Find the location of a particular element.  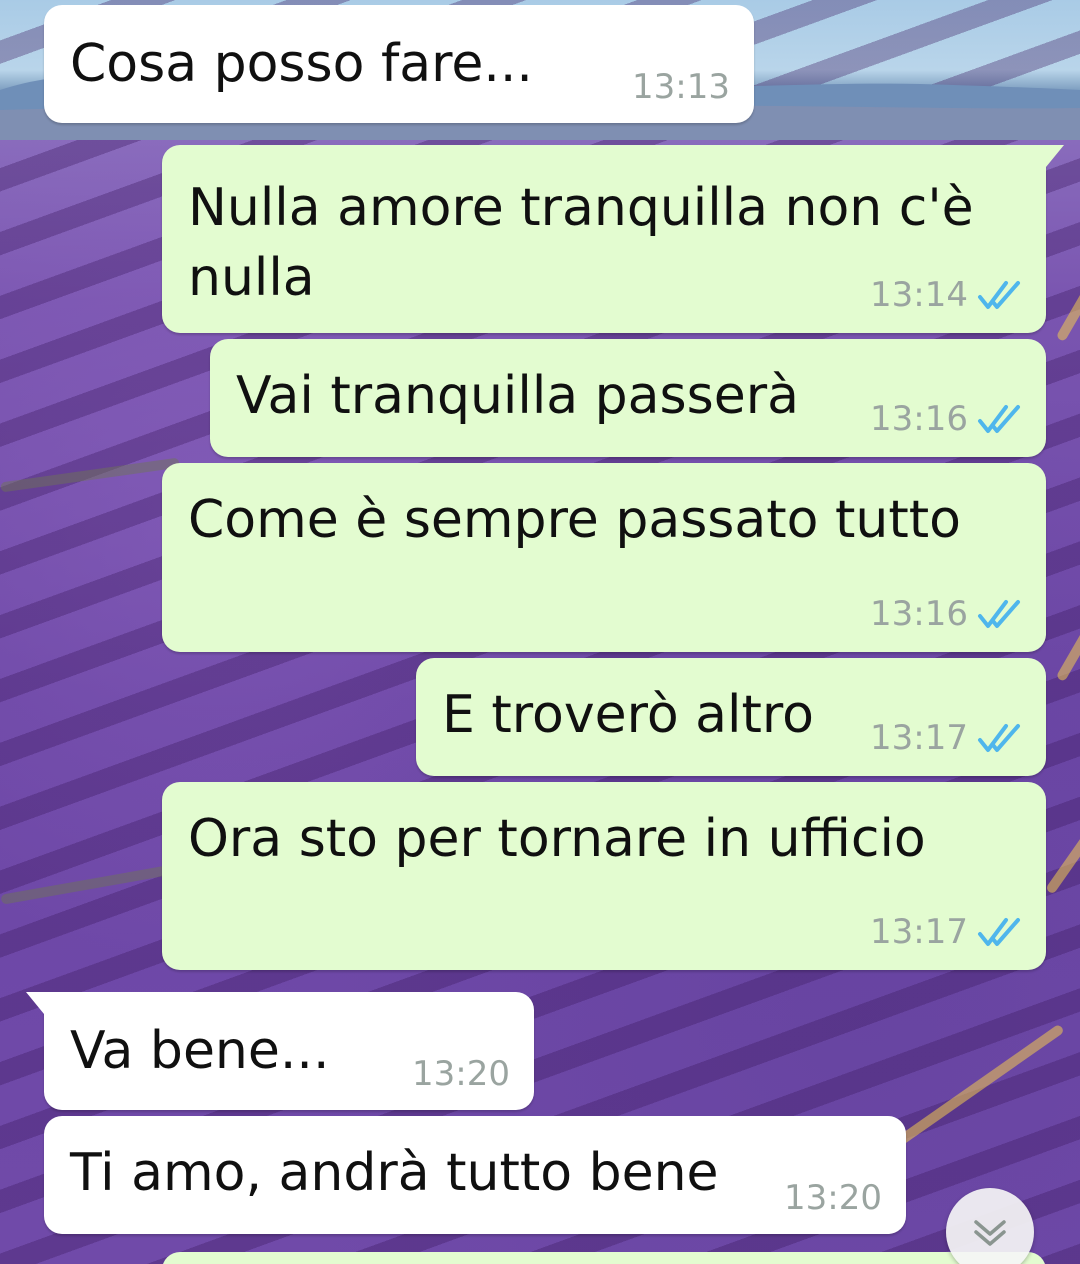

message-text: Ora sto per tornare in ufficio is located at coordinates (557, 839).